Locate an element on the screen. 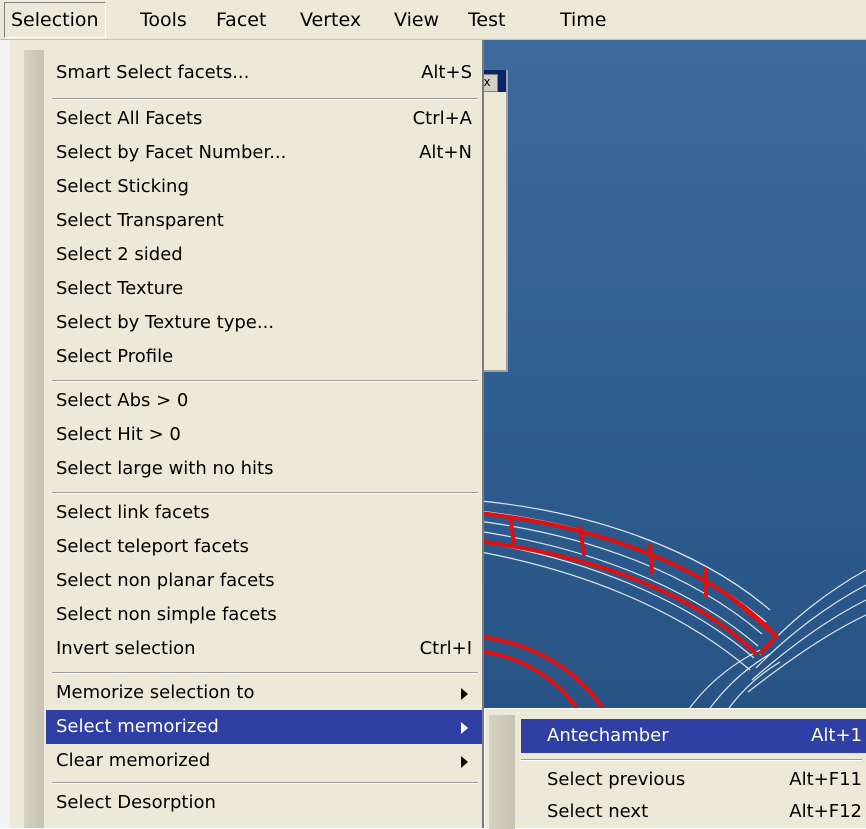 The image size is (866, 829). geometry-wireframe is located at coordinates (668, 619).